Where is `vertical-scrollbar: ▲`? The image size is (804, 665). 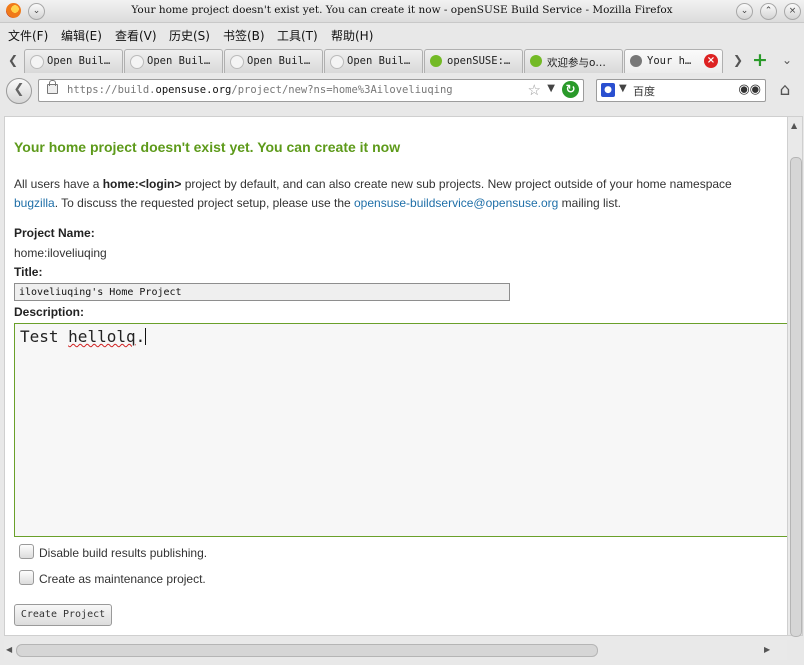 vertical-scrollbar: ▲ is located at coordinates (795, 376).